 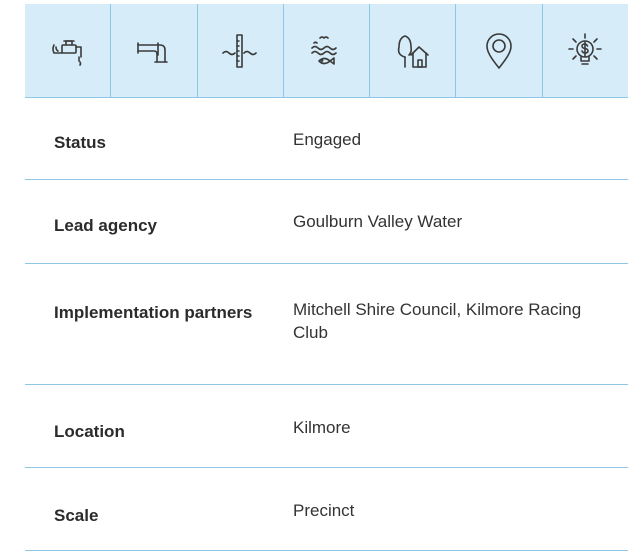 I want to click on icon-cell-tree-house, so click(x=413, y=50).